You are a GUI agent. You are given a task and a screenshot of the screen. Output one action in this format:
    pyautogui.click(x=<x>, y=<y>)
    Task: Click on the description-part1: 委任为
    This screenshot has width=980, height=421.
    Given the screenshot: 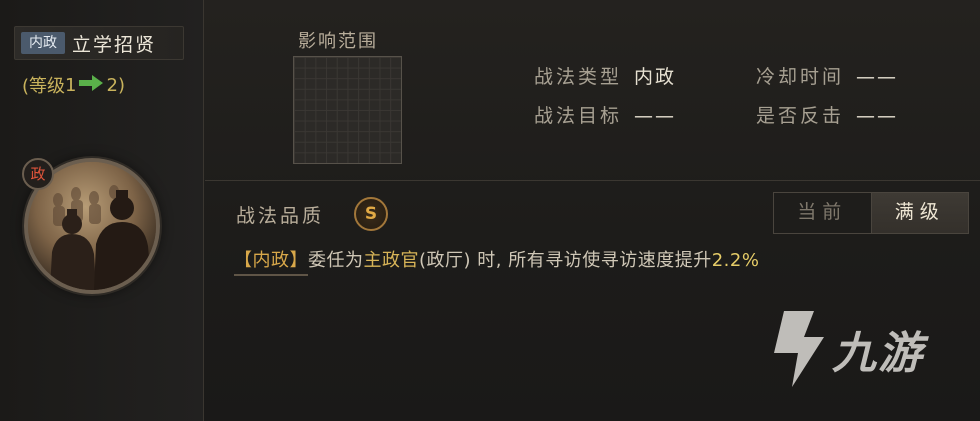 What is the action you would take?
    pyautogui.click(x=336, y=260)
    